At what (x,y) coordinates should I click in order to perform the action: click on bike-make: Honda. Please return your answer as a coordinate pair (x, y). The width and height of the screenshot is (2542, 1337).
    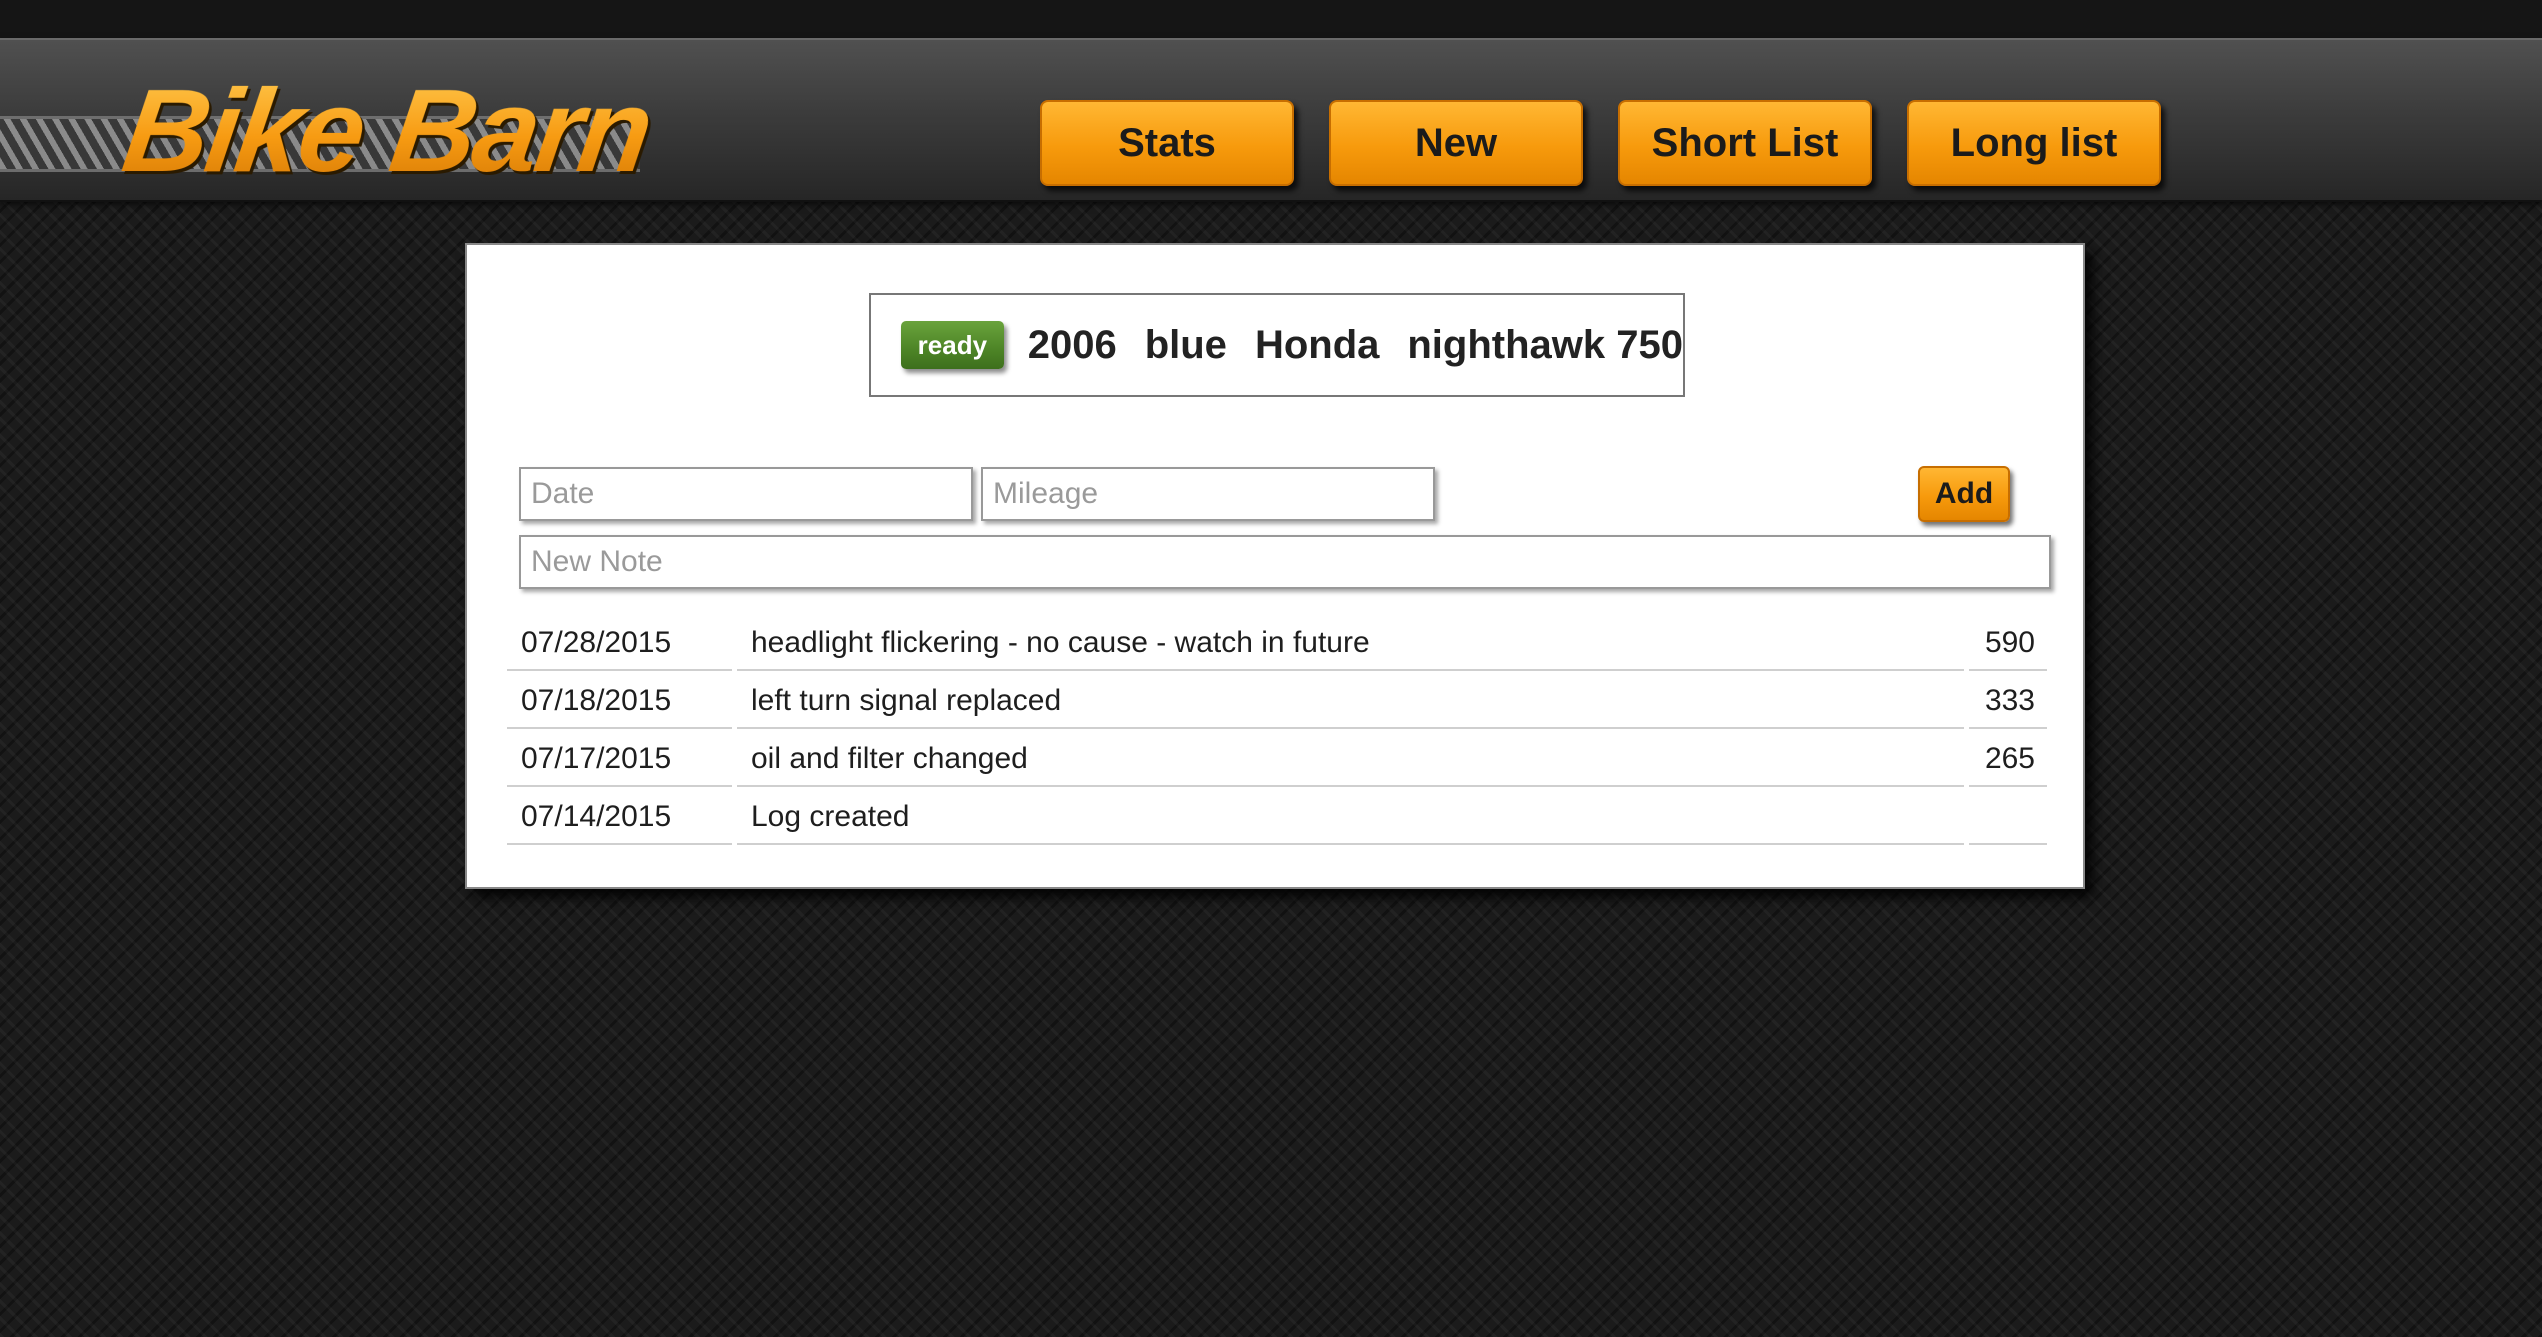
    Looking at the image, I should click on (1317, 344).